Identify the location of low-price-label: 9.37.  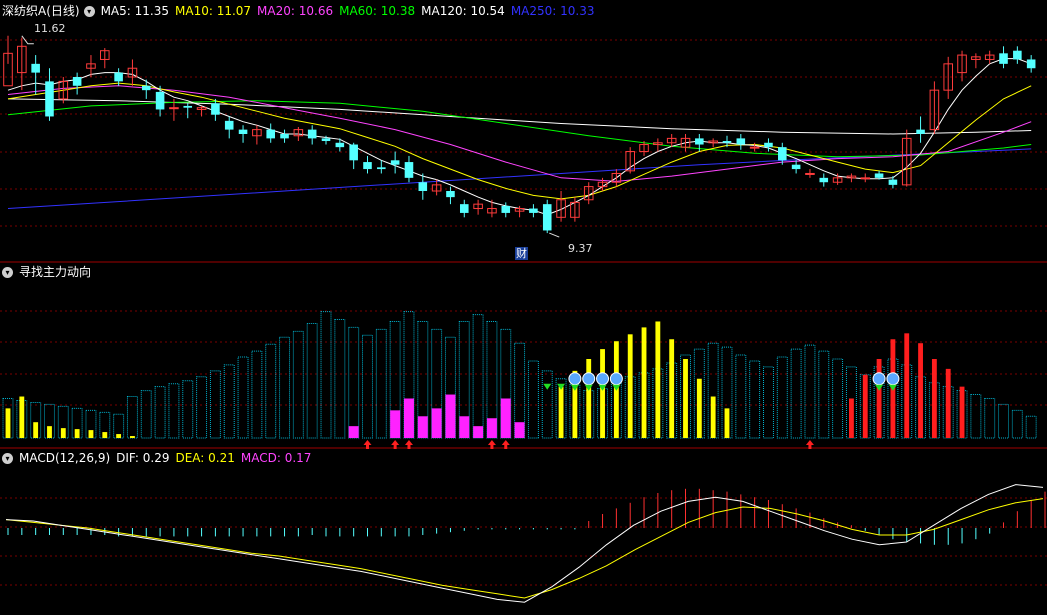
(580, 248).